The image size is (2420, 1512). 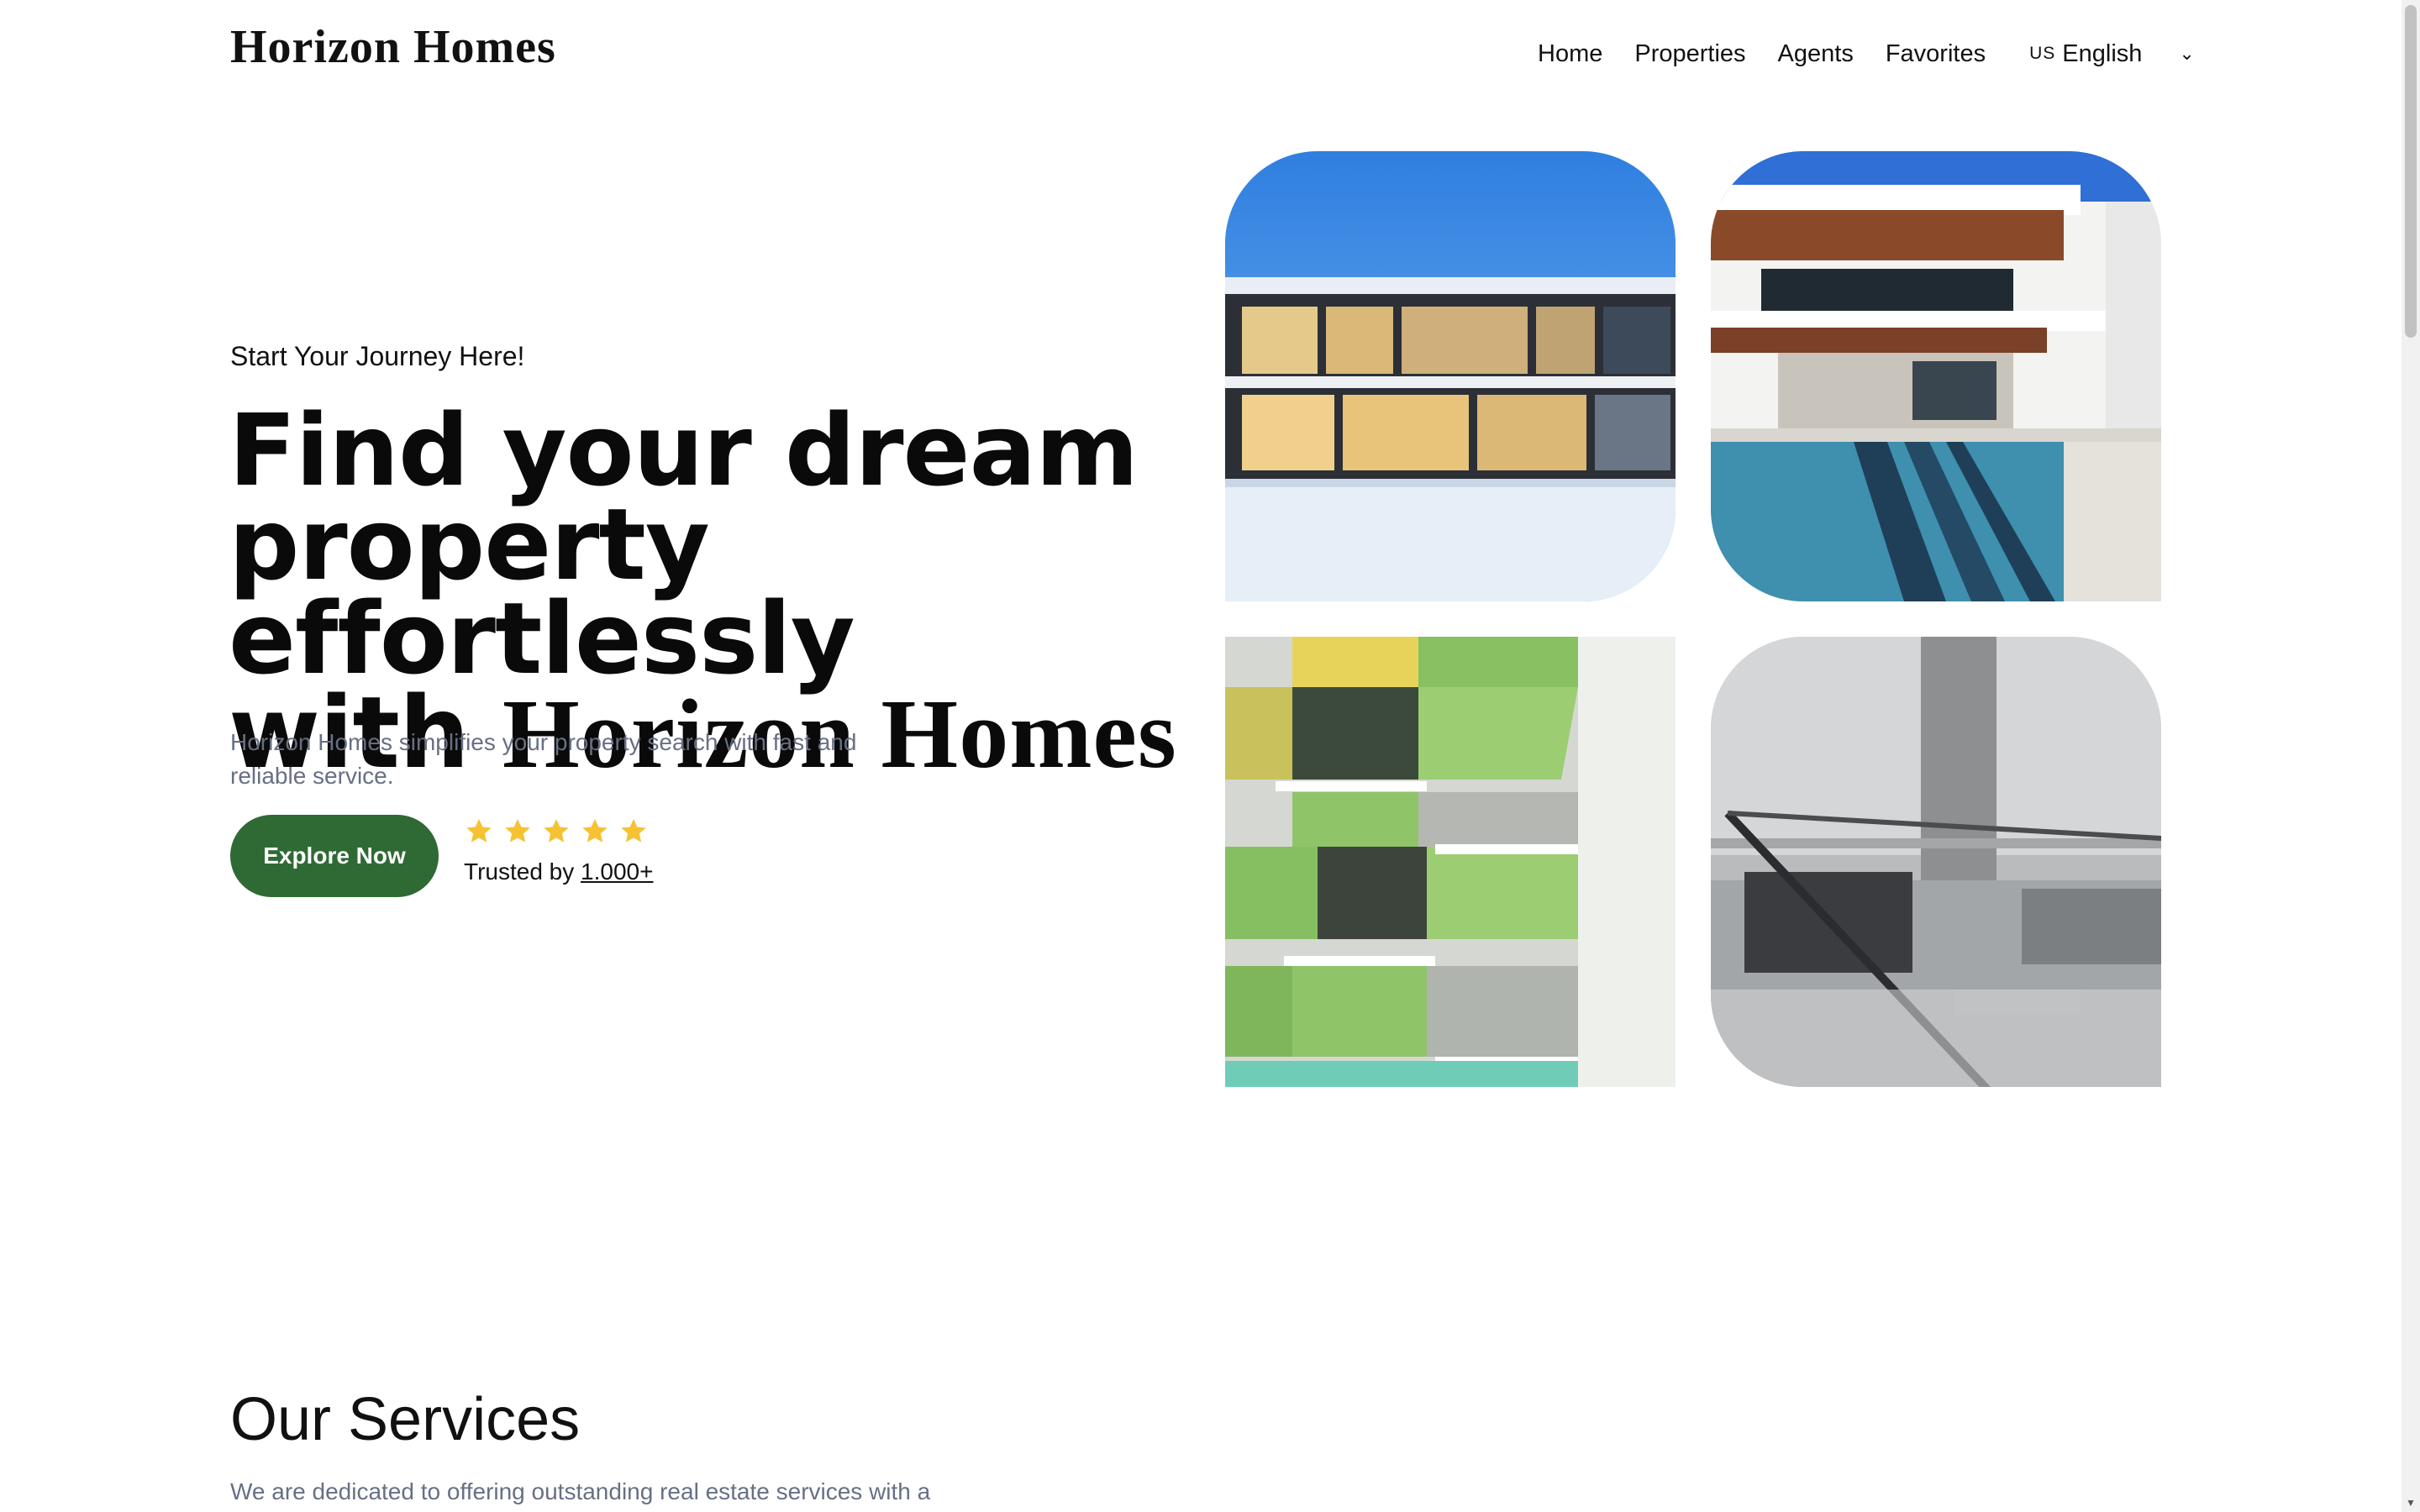 I want to click on trusted-count-link: 1.000+, so click(x=617, y=871).